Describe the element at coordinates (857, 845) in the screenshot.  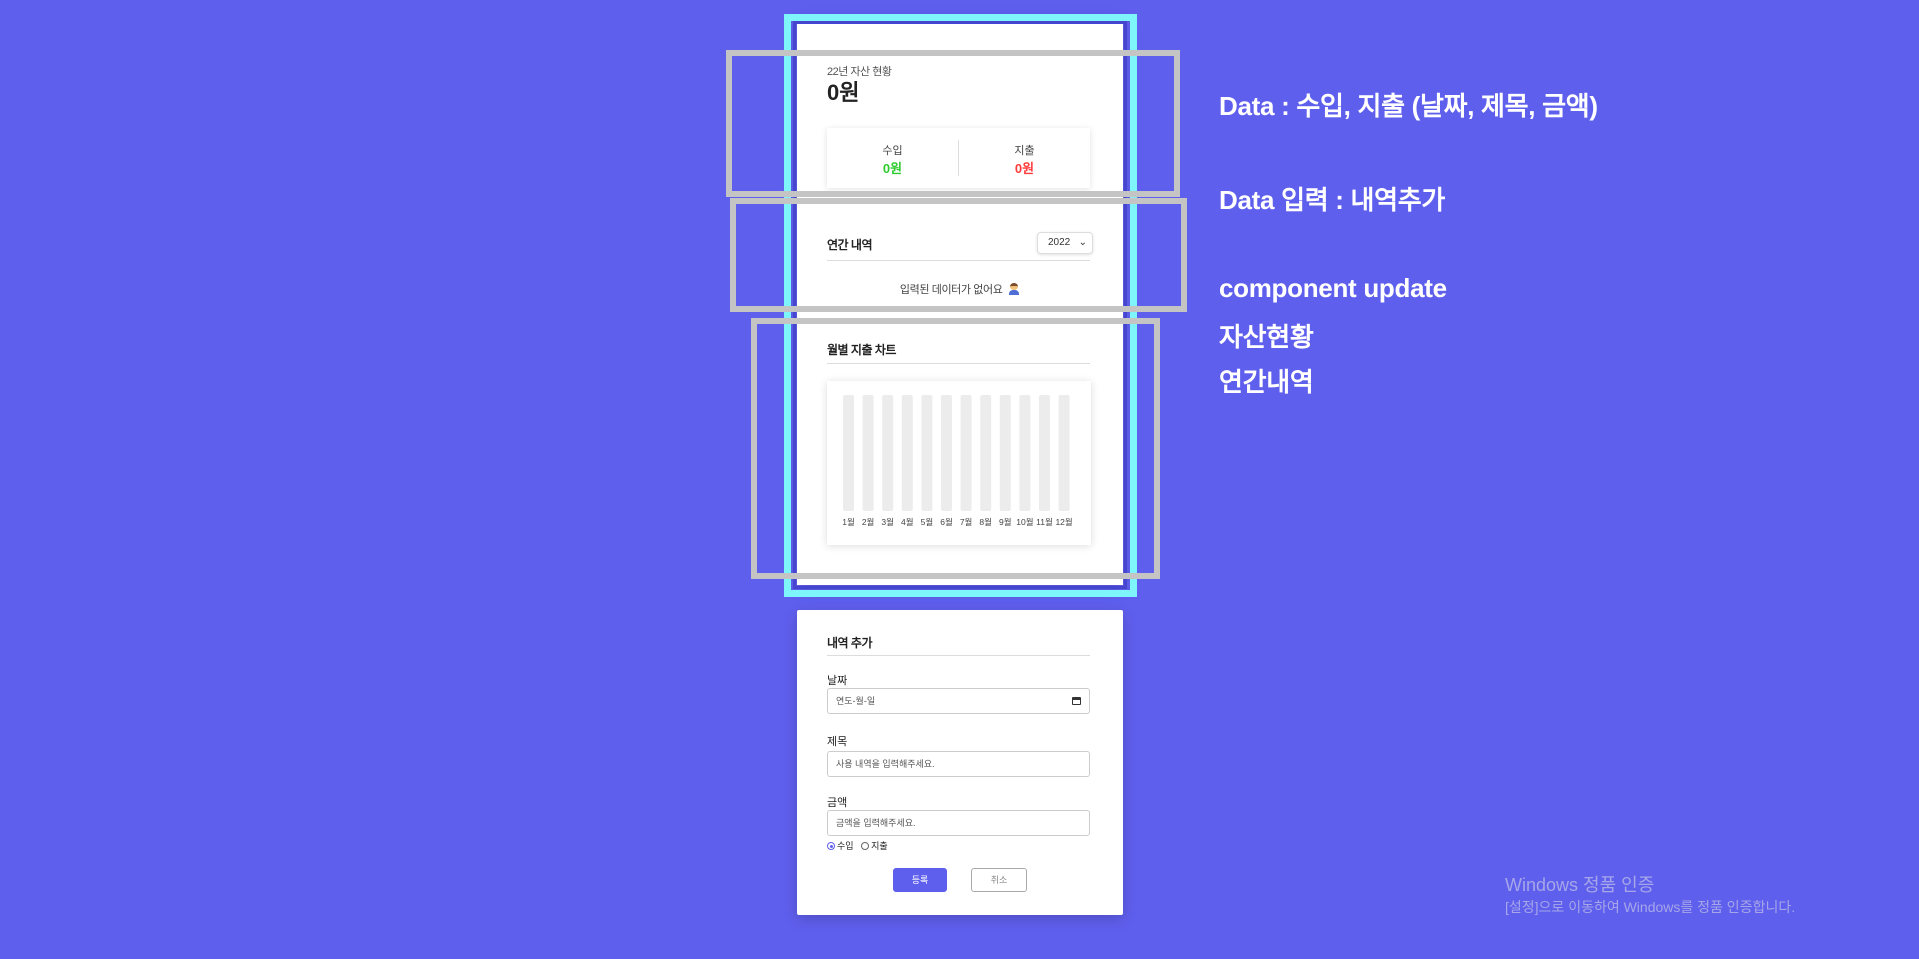
I see `type-radio-group: 수입 지출` at that location.